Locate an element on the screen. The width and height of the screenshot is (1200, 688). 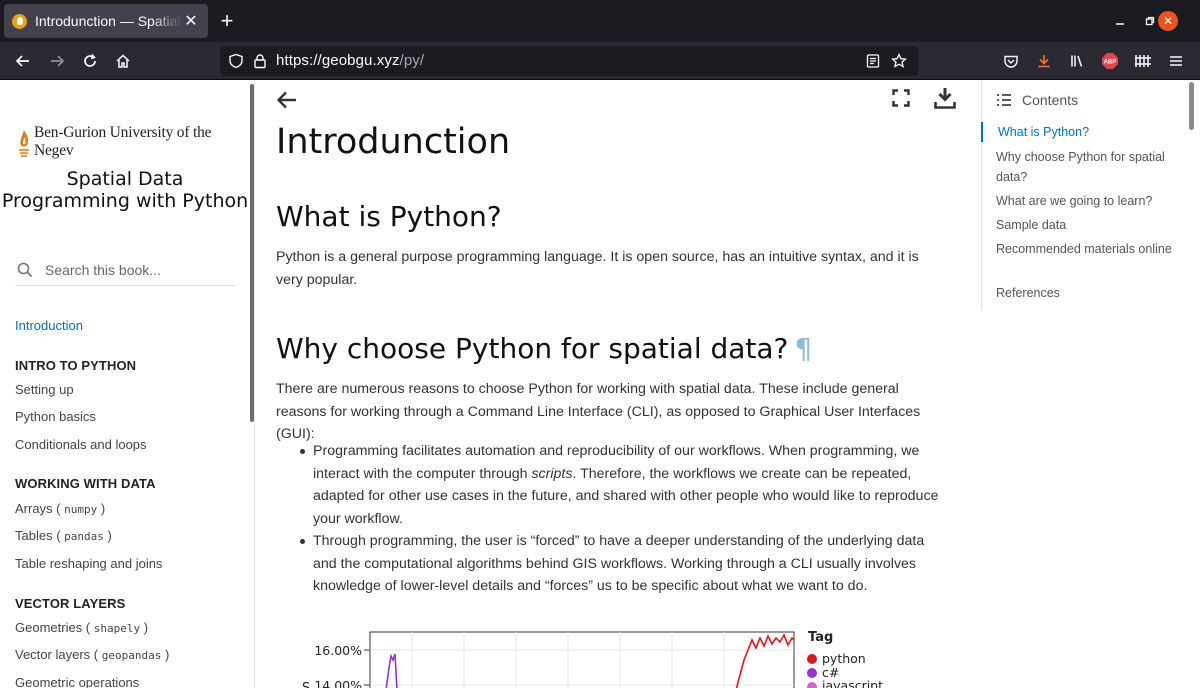
sidebar-item-conditionals-loops: Conditionals and loops is located at coordinates (81, 444).